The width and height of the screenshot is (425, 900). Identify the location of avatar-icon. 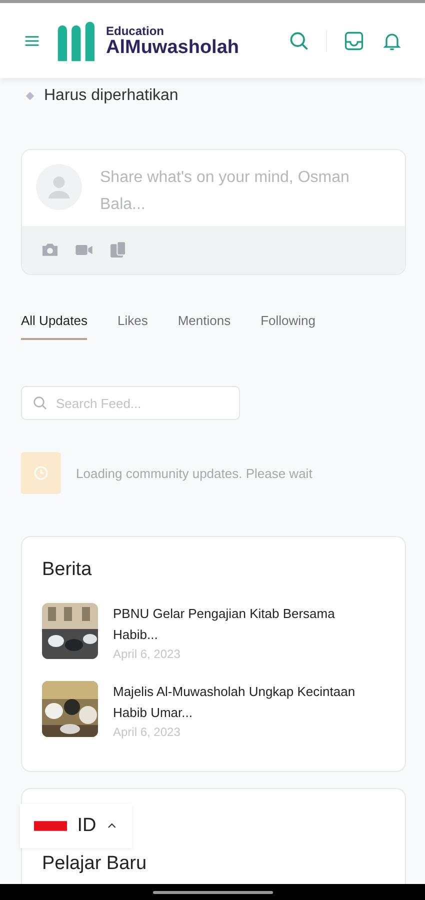
(59, 187).